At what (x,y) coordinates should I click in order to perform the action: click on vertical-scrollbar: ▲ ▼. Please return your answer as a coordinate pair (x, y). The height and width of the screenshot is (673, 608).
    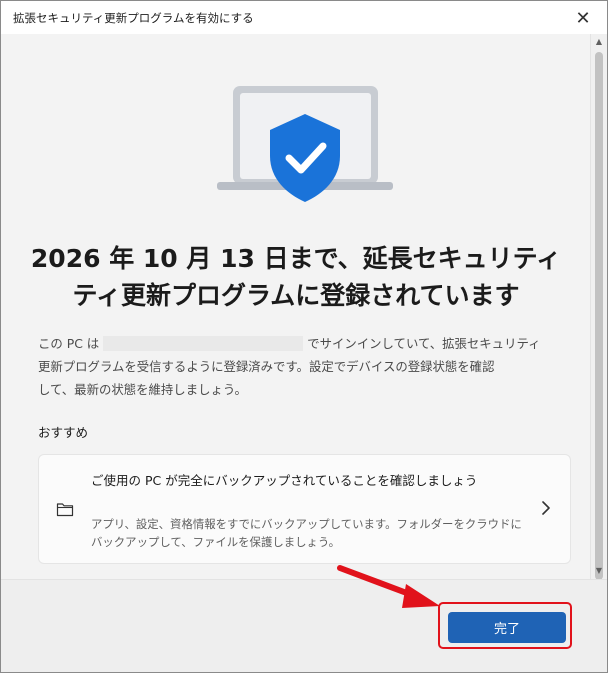
    Looking at the image, I should click on (598, 307).